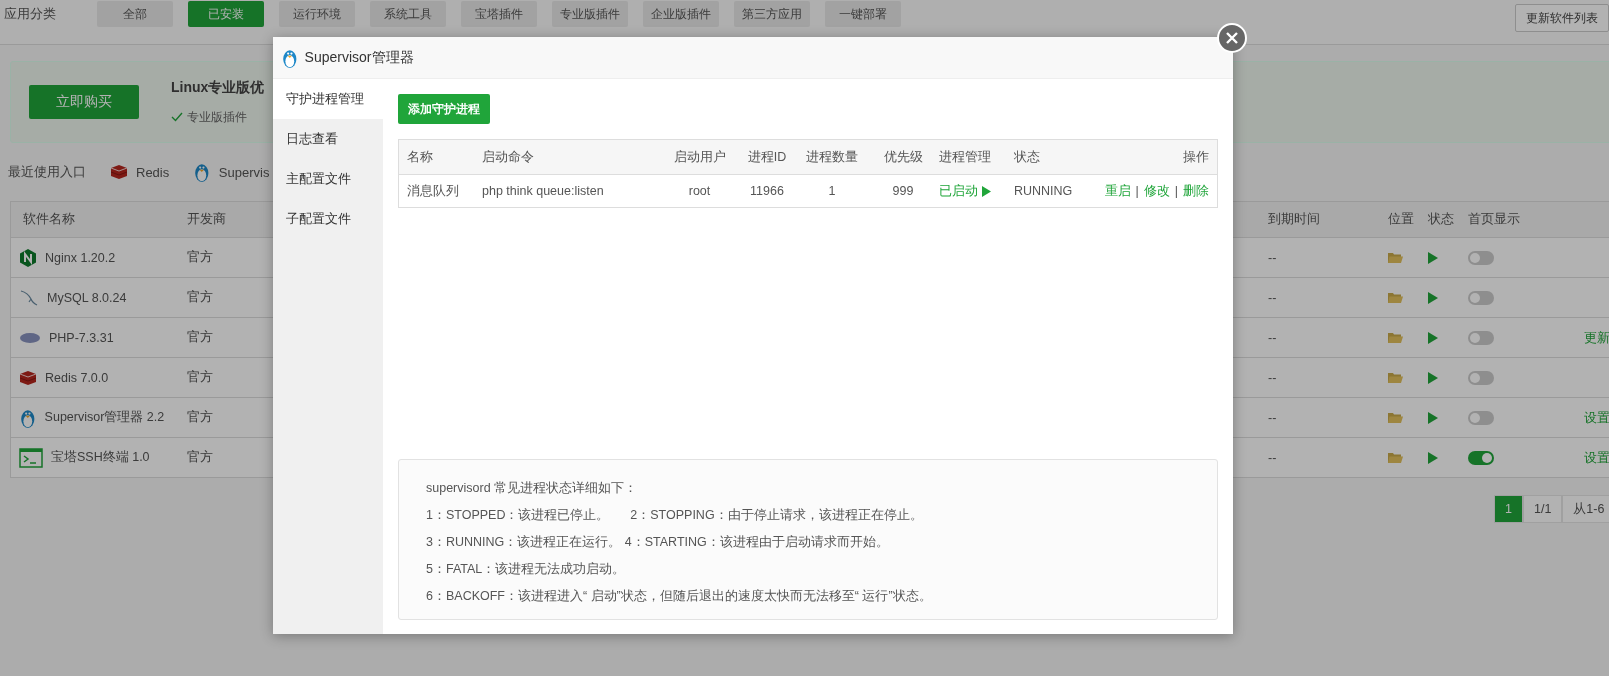  Describe the element at coordinates (767, 157) in the screenshot. I see `column-header: 进程ID` at that location.